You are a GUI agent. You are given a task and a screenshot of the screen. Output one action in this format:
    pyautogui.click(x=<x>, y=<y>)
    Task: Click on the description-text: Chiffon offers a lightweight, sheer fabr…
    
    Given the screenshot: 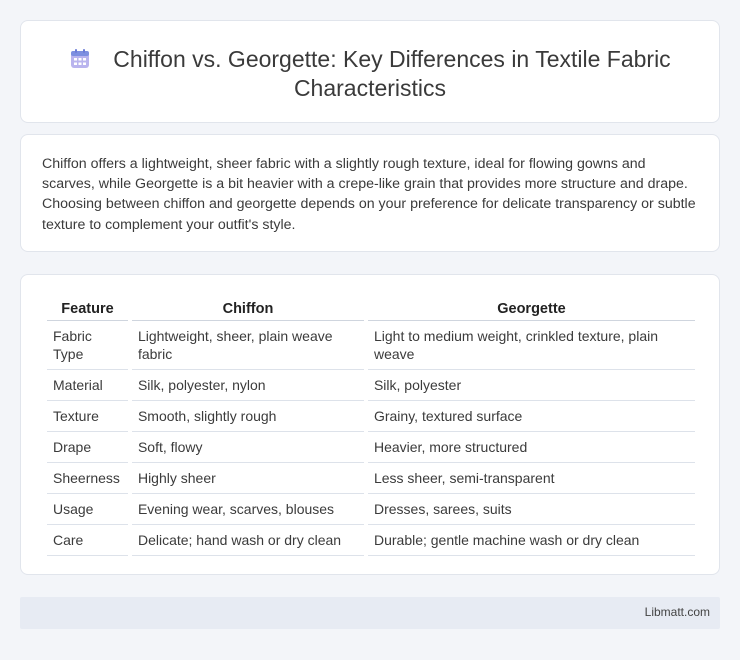 What is the action you would take?
    pyautogui.click(x=369, y=194)
    